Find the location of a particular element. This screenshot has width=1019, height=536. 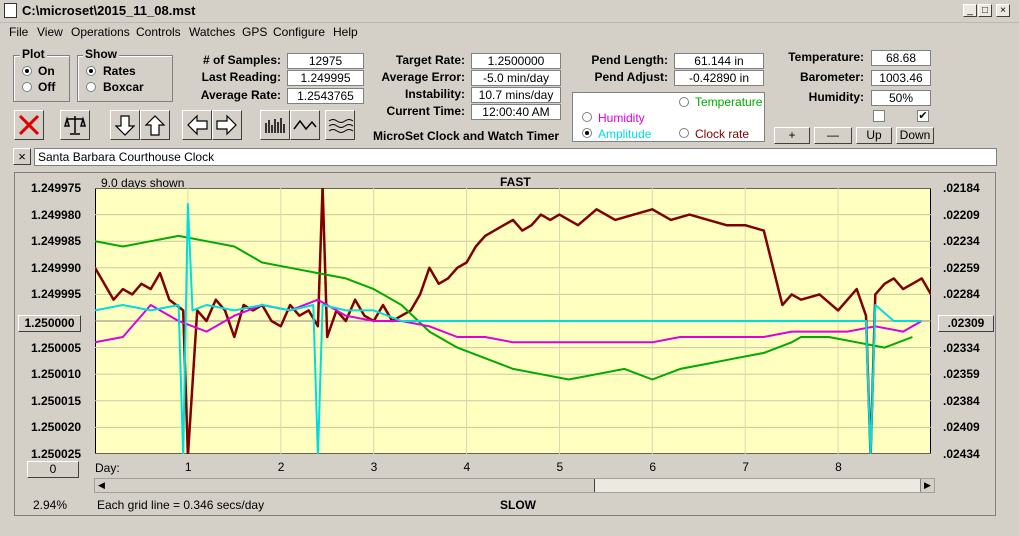

show-group-title: Show is located at coordinates (101, 54).